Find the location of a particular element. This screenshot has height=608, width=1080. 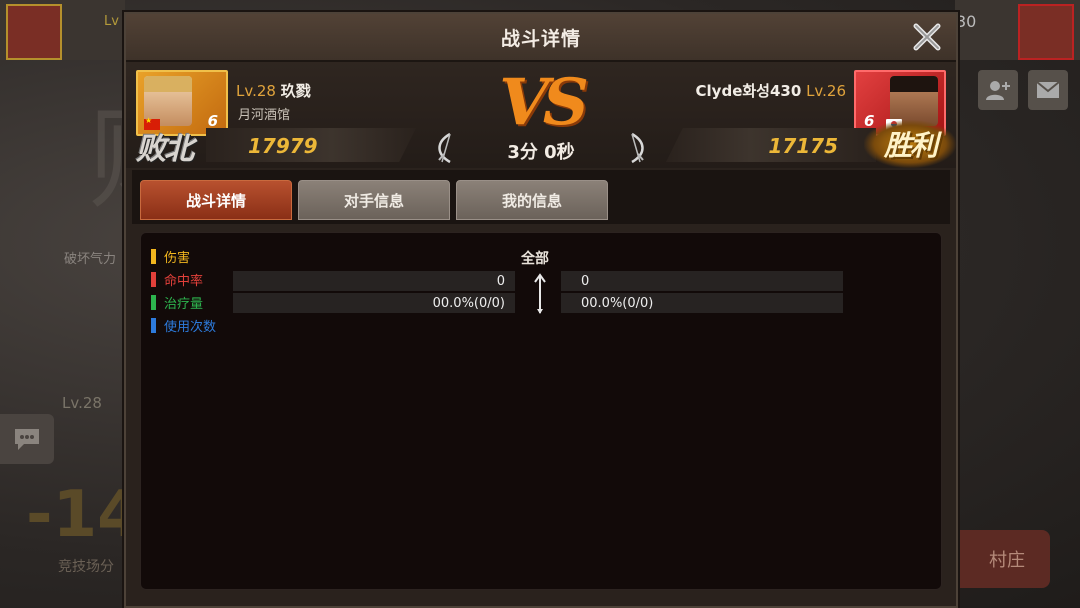

chat-button is located at coordinates (27, 439).